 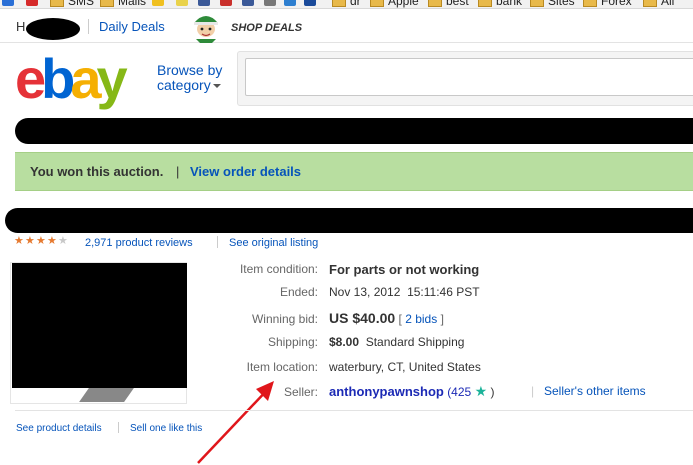 What do you see at coordinates (607, 4) in the screenshot?
I see `bookmark-forex: Forex` at bounding box center [607, 4].